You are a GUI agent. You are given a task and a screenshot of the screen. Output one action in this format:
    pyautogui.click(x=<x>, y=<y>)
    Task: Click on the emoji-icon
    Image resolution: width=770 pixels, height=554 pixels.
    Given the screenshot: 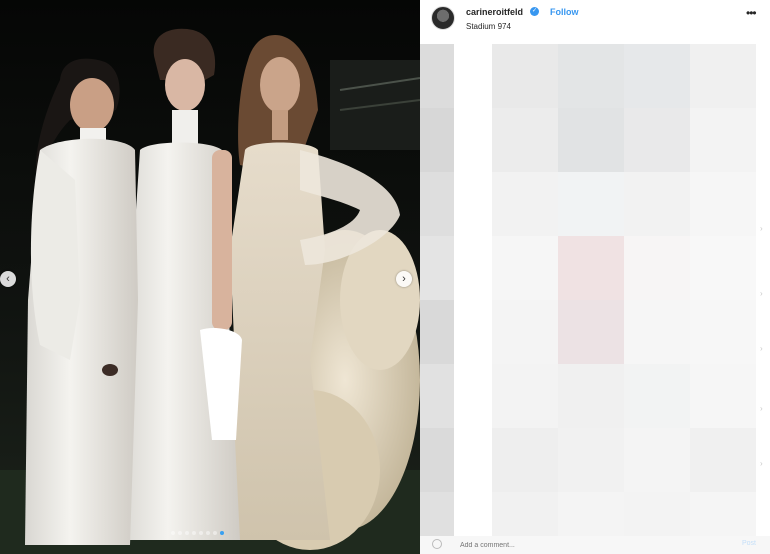 What is the action you would take?
    pyautogui.click(x=437, y=544)
    